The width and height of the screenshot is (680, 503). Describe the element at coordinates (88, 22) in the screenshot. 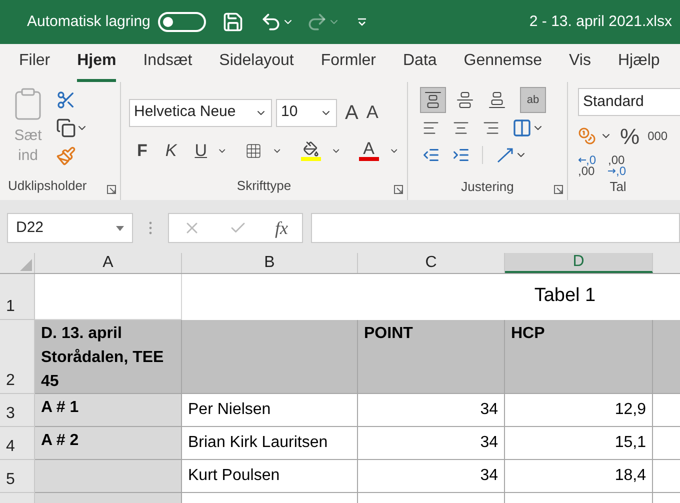

I see `autosave-label: Automatisk lagring` at that location.